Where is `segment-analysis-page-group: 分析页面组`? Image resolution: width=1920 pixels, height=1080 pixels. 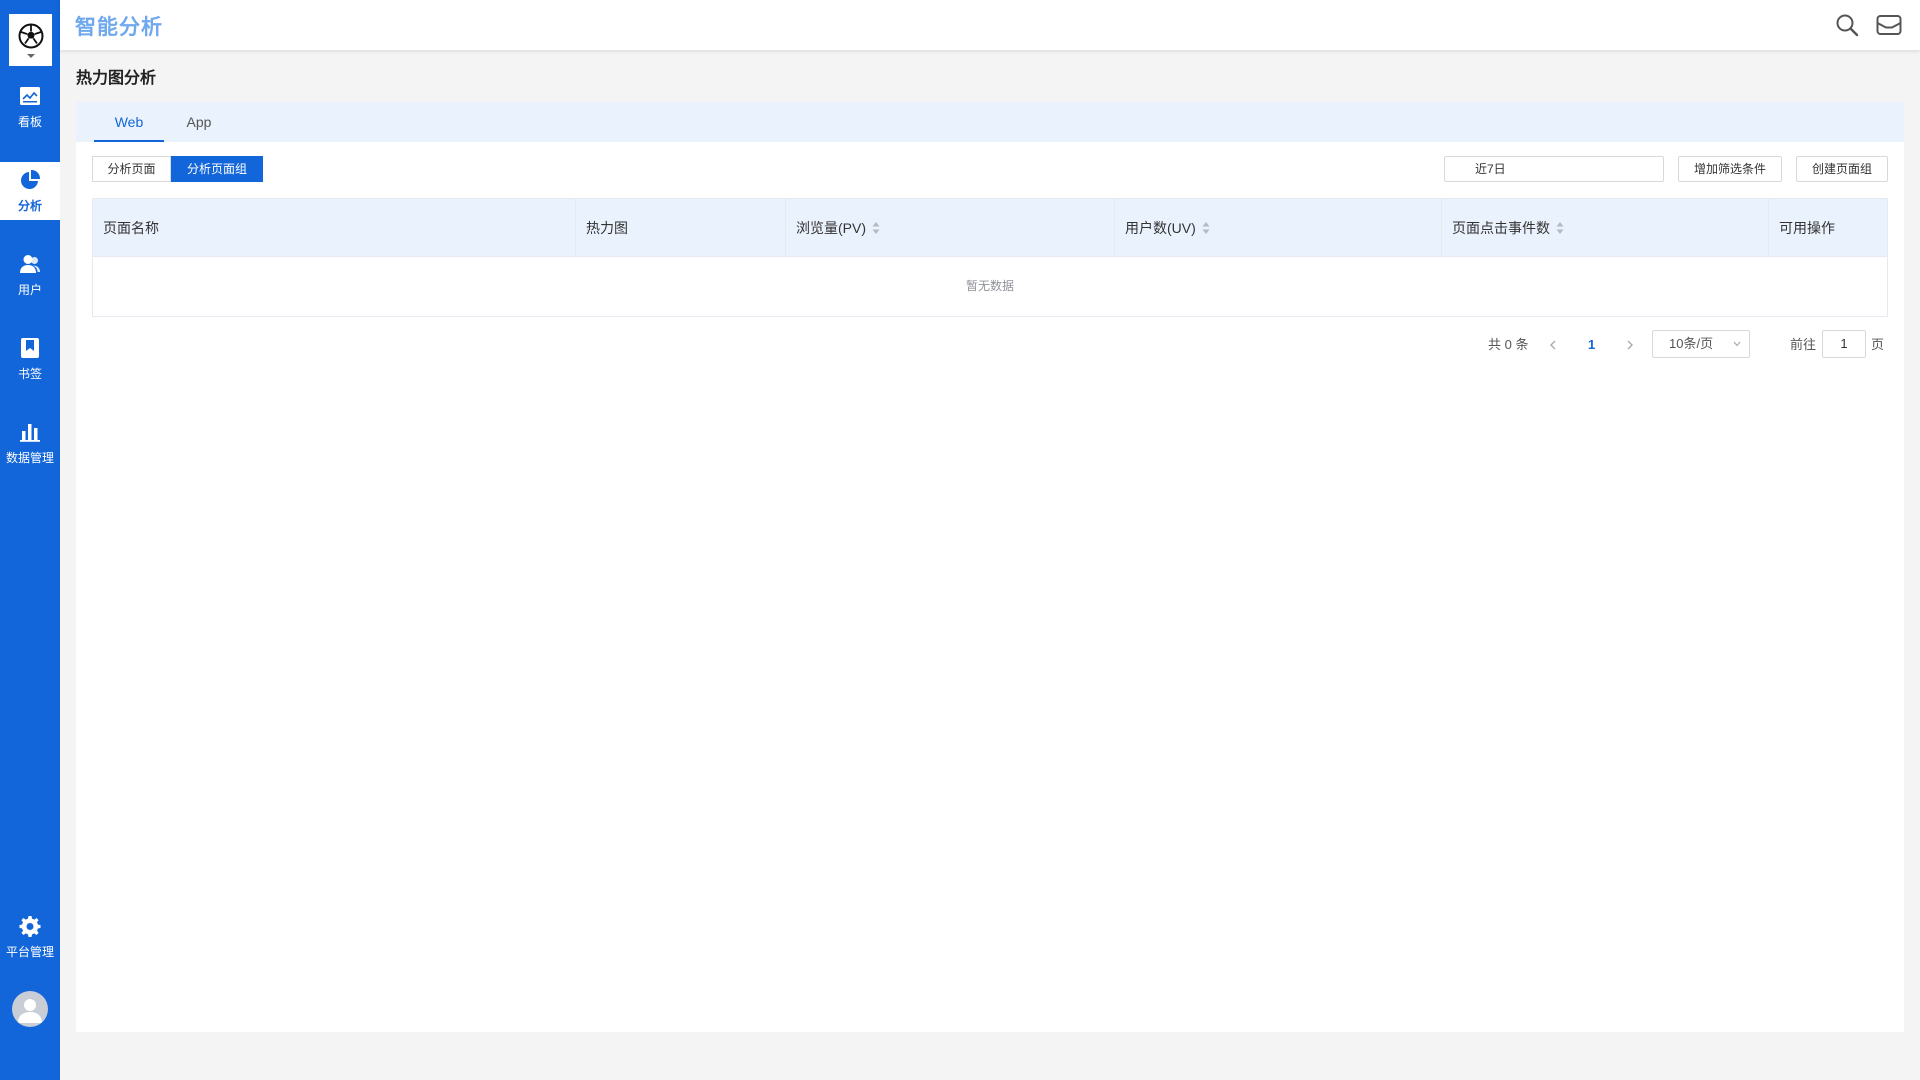 segment-analysis-page-group: 分析页面组 is located at coordinates (217, 169).